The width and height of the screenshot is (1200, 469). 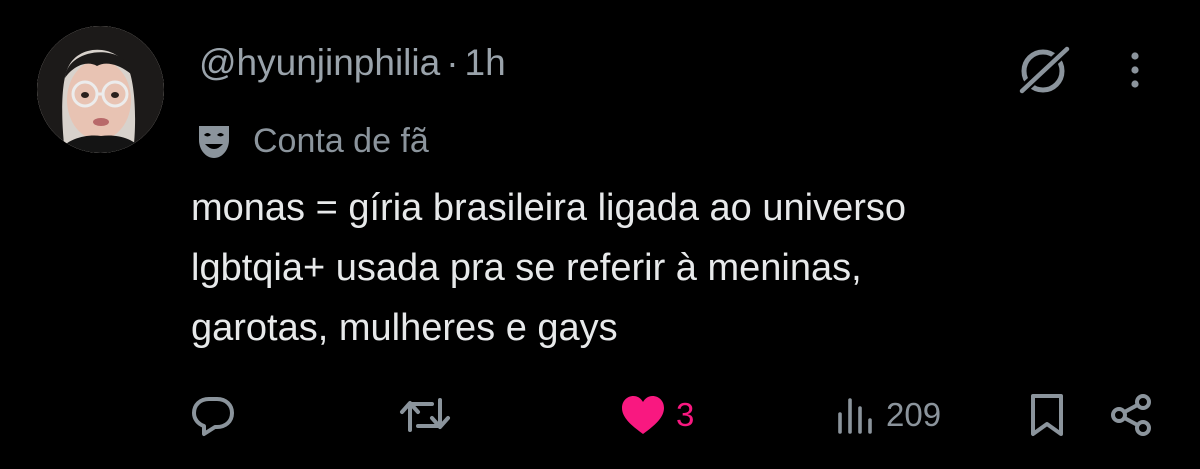 I want to click on heart-icon, so click(x=643, y=415).